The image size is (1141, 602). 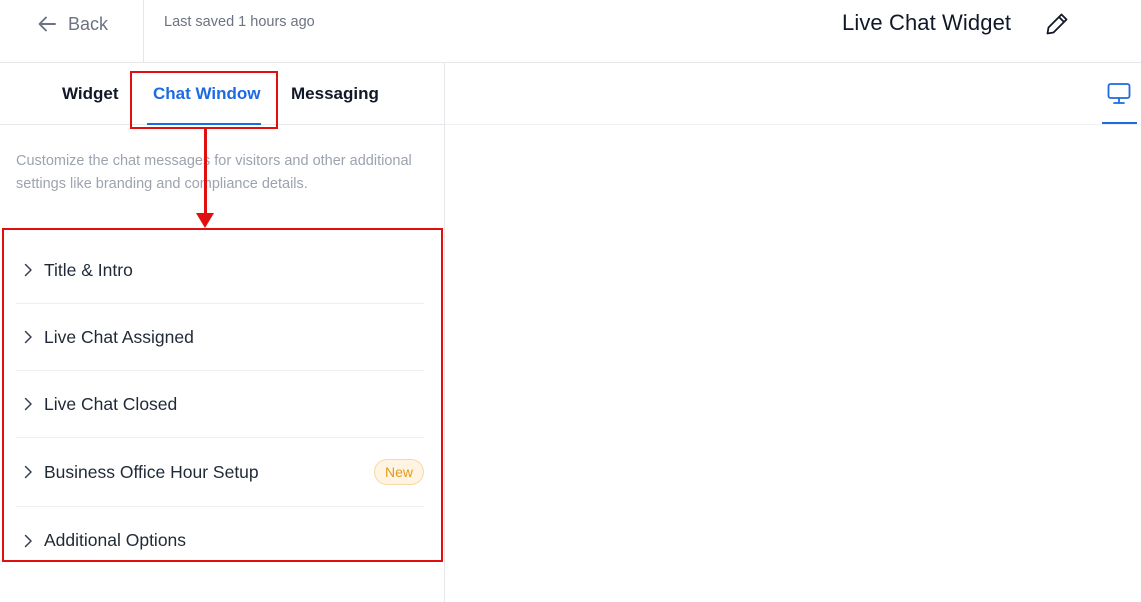 I want to click on settings-tabs: Widget Chat Window Messaging, so click(x=222, y=96).